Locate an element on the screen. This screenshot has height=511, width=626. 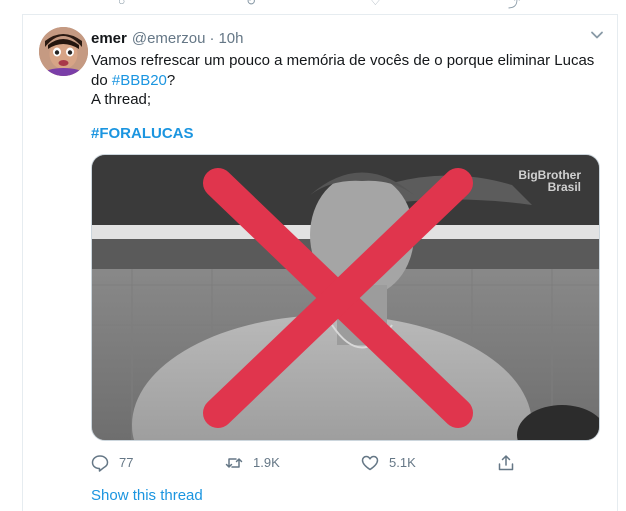
previous-reply-icon: ○ is located at coordinates (122, 4).